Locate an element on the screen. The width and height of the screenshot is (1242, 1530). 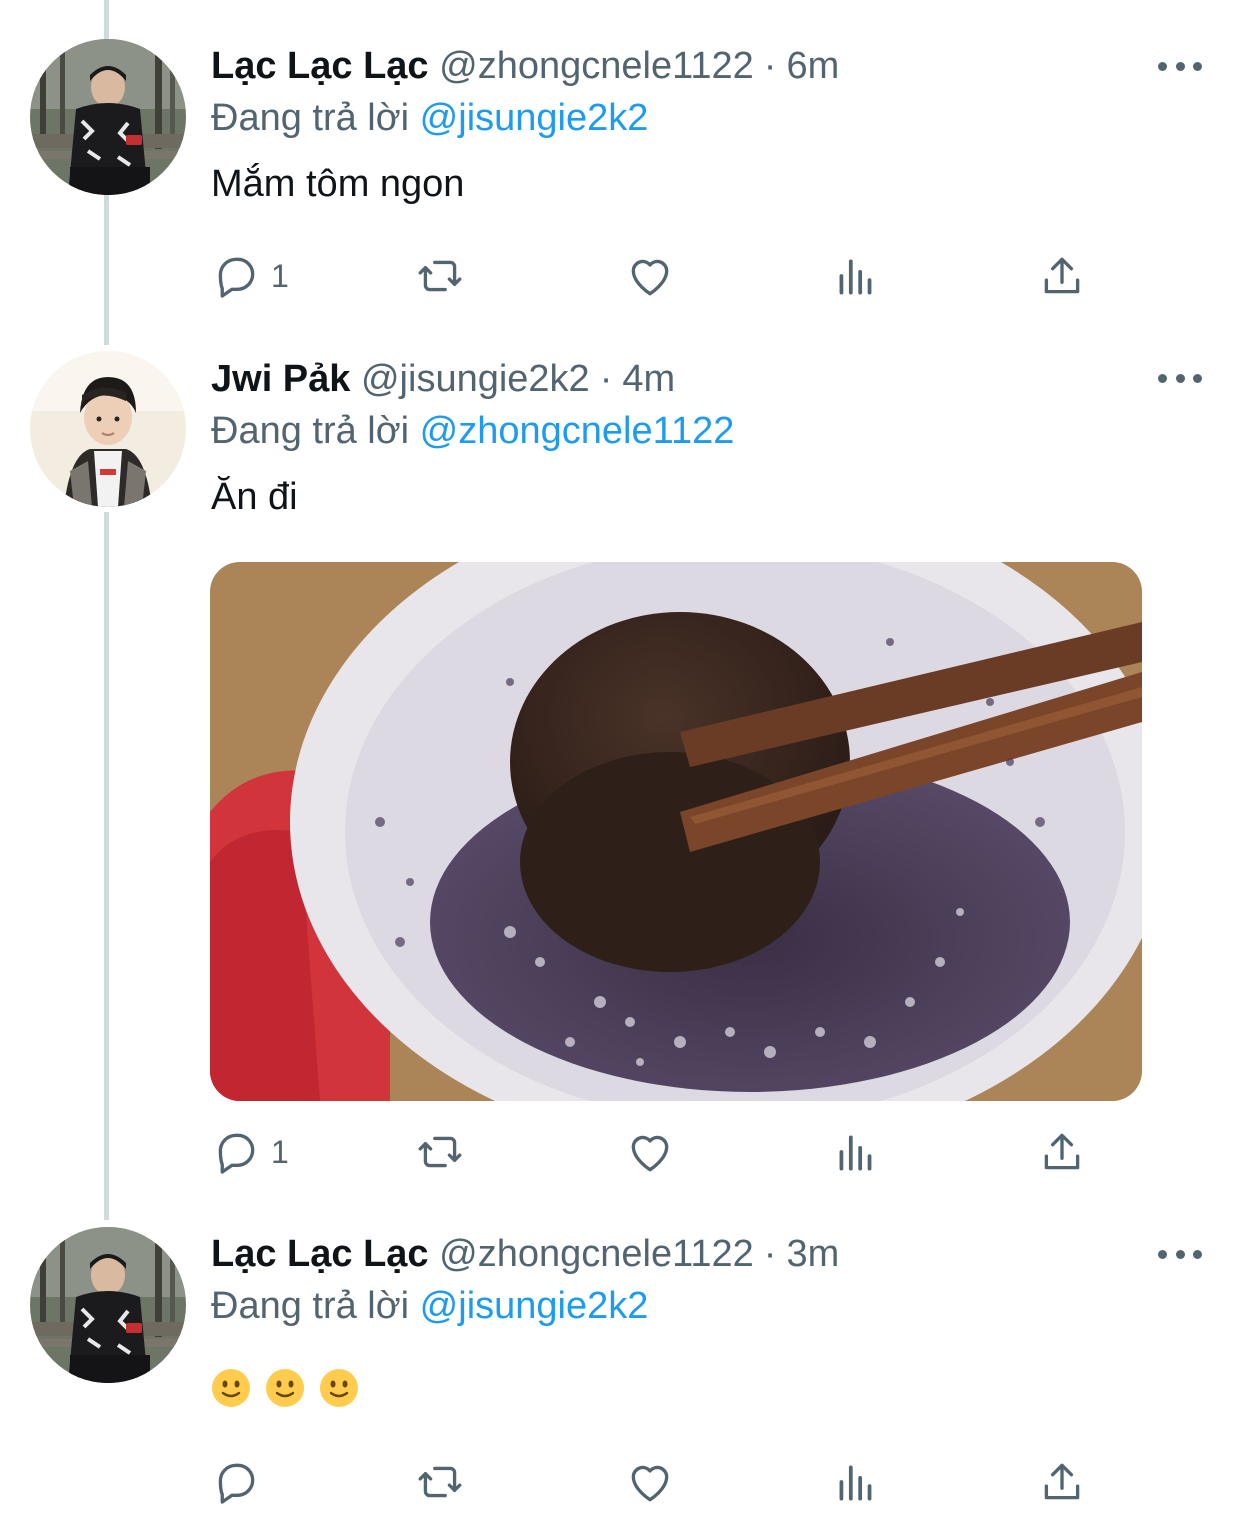
reply-button is located at coordinates (241, 1482).